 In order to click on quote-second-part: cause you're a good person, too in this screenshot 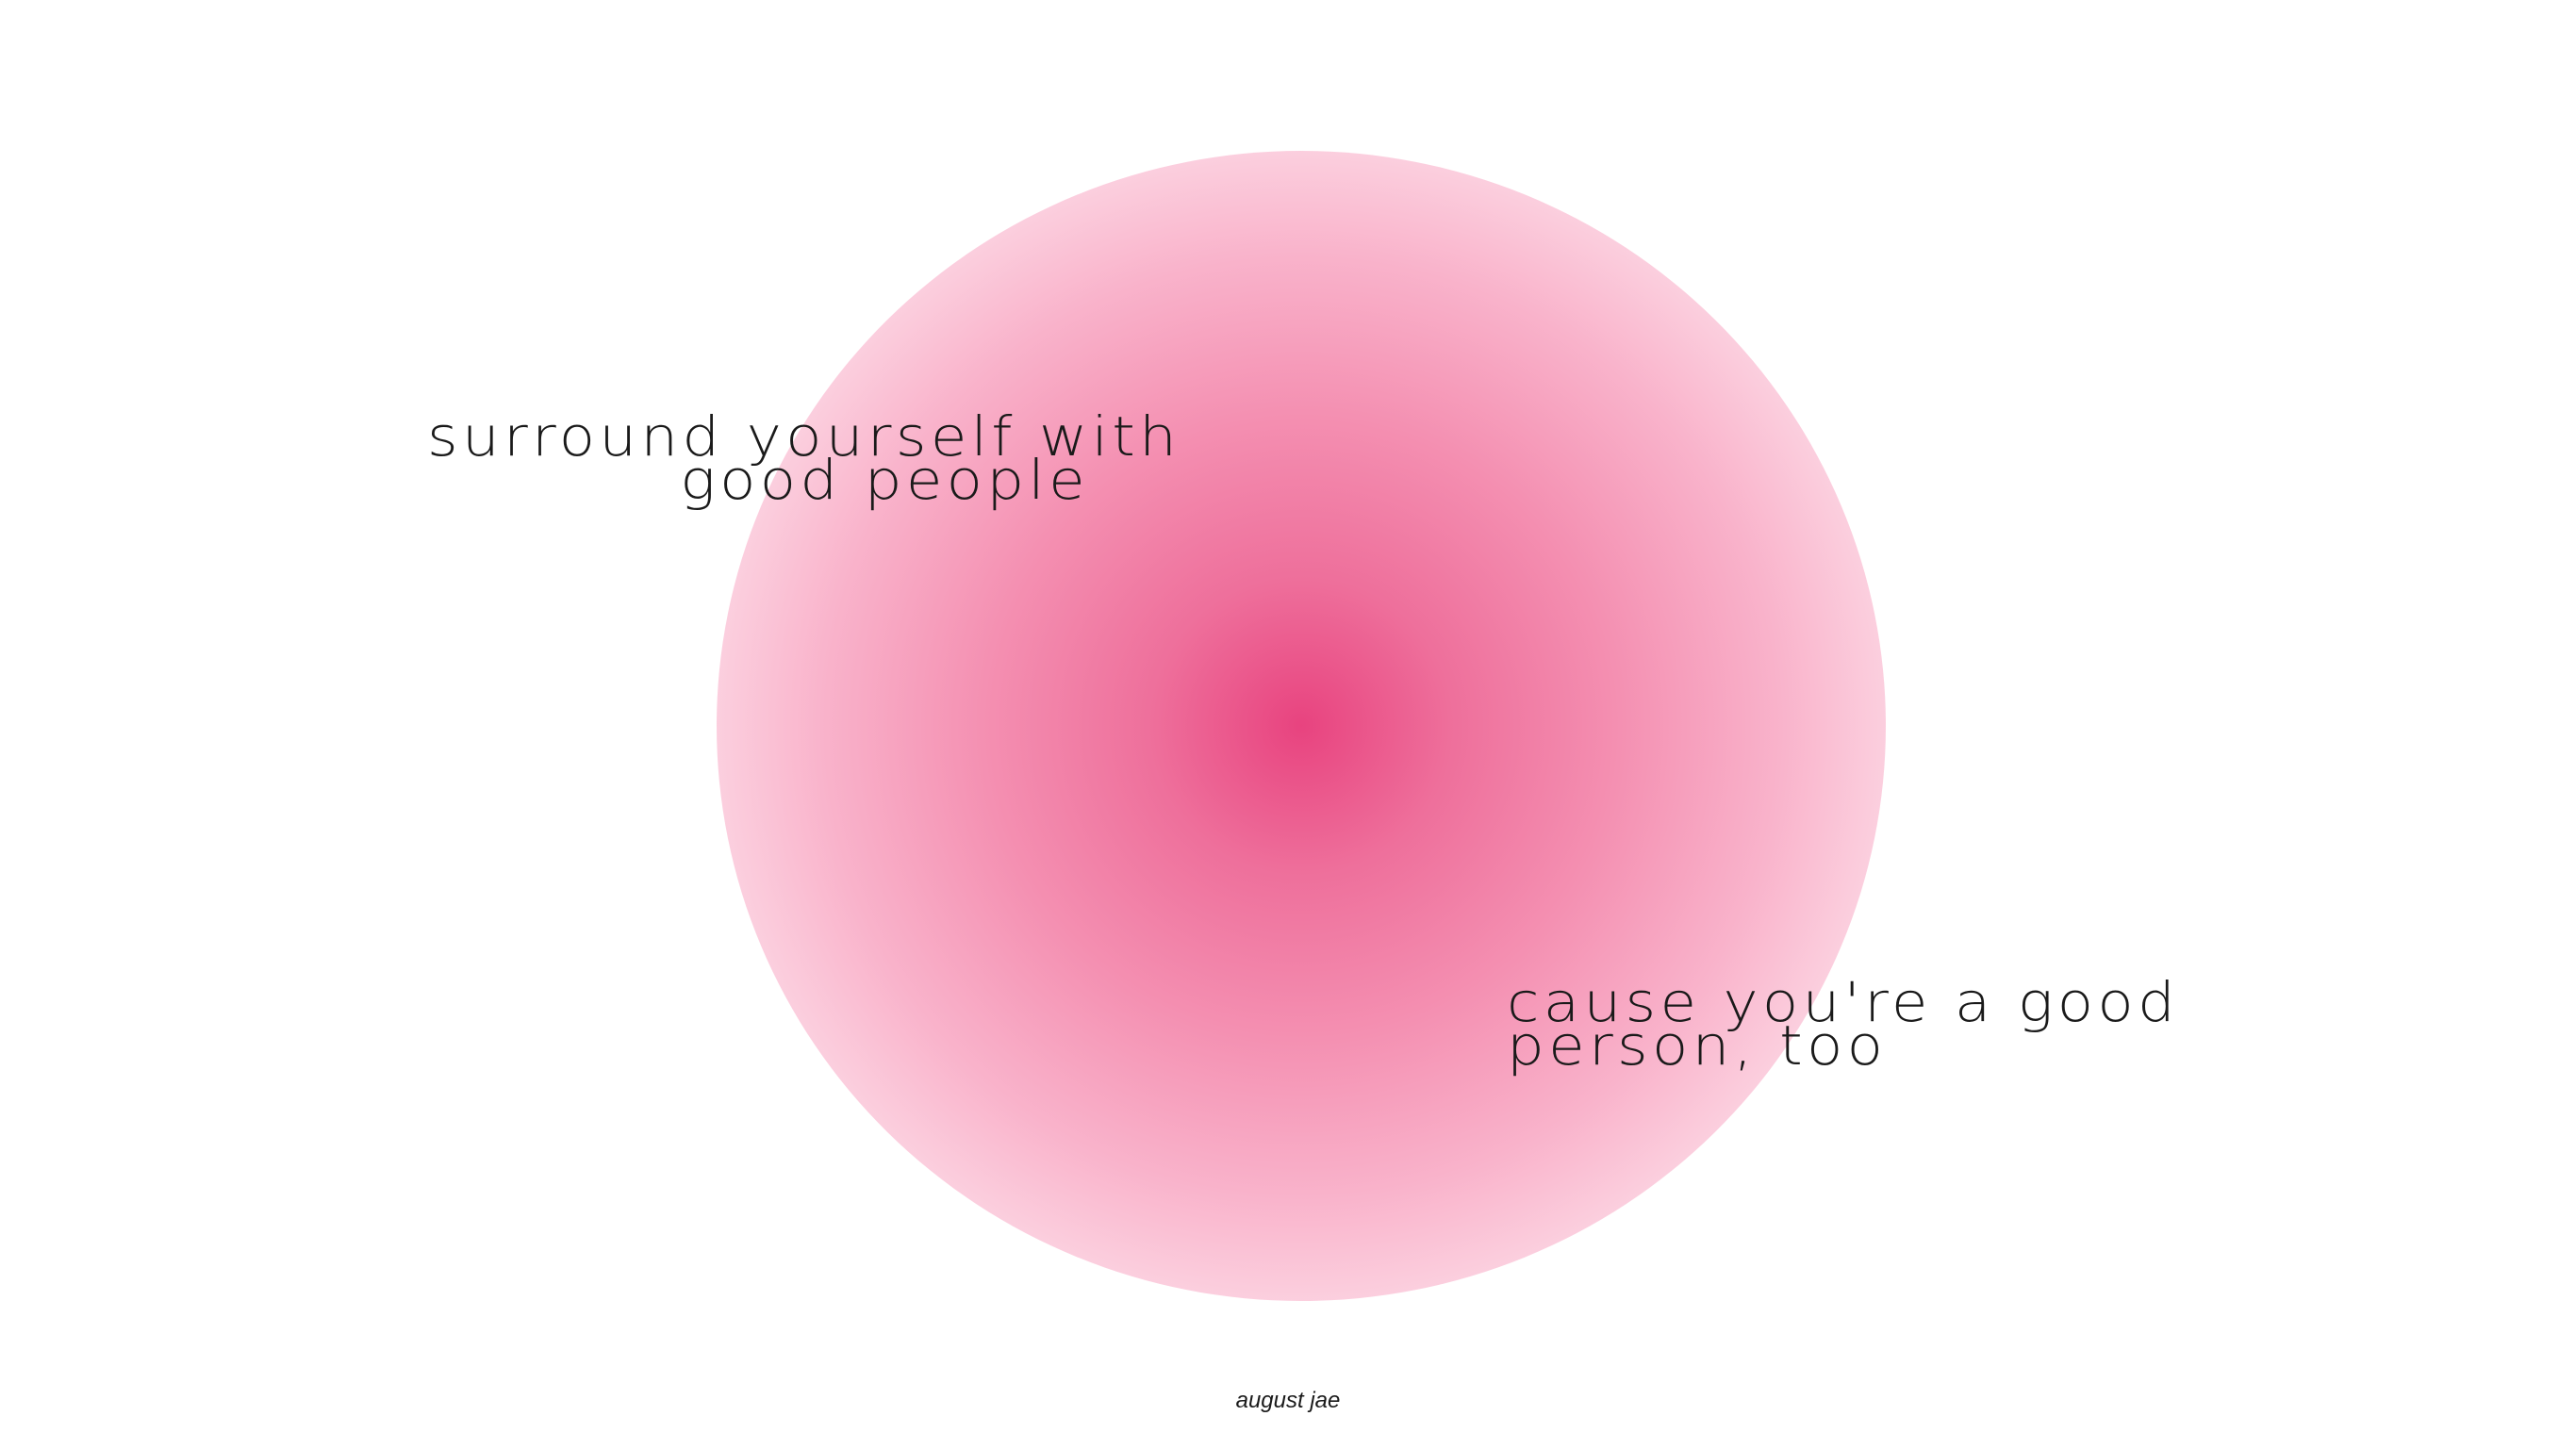, I will do `click(1841, 1024)`.